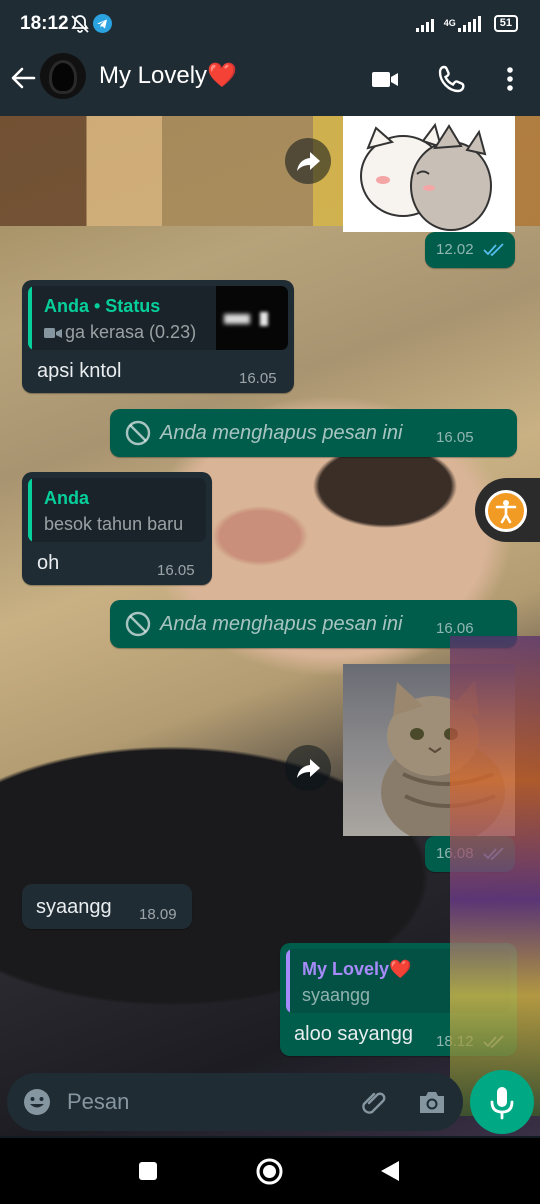  What do you see at coordinates (53, 333) in the screenshot?
I see `video-icon` at bounding box center [53, 333].